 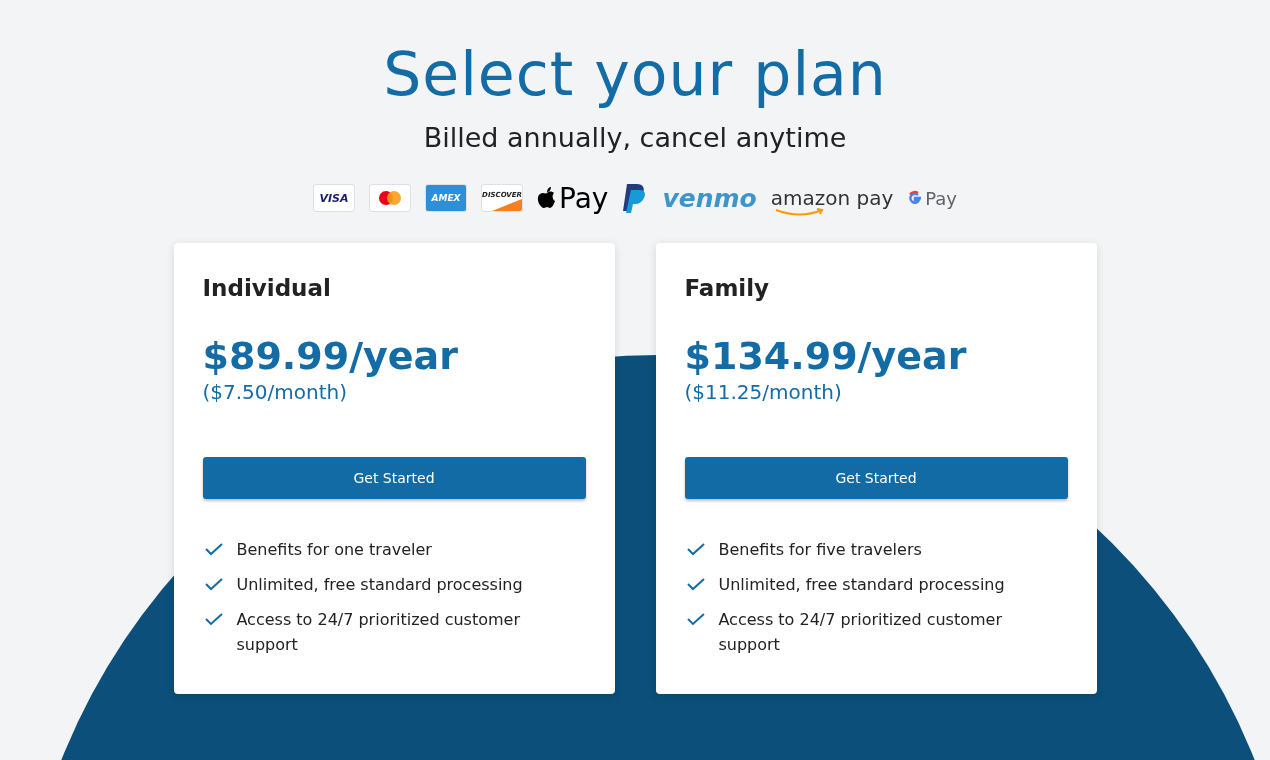 I want to click on feature-text: Benefits for five travelers, so click(x=820, y=550).